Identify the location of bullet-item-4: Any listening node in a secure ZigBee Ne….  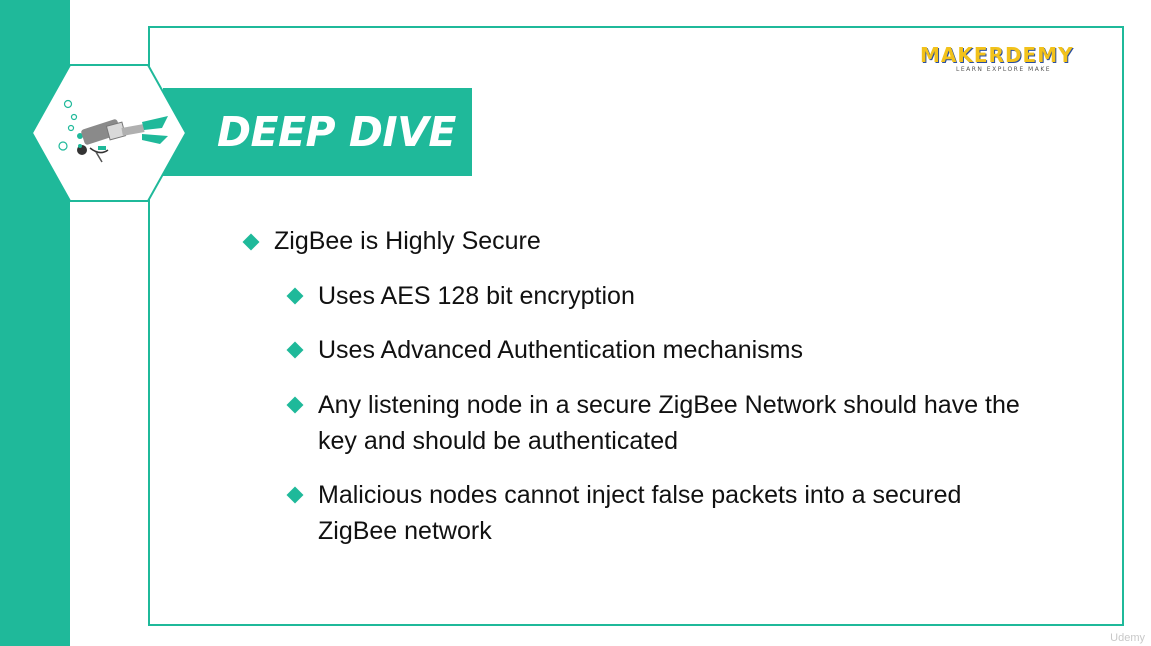
(669, 423).